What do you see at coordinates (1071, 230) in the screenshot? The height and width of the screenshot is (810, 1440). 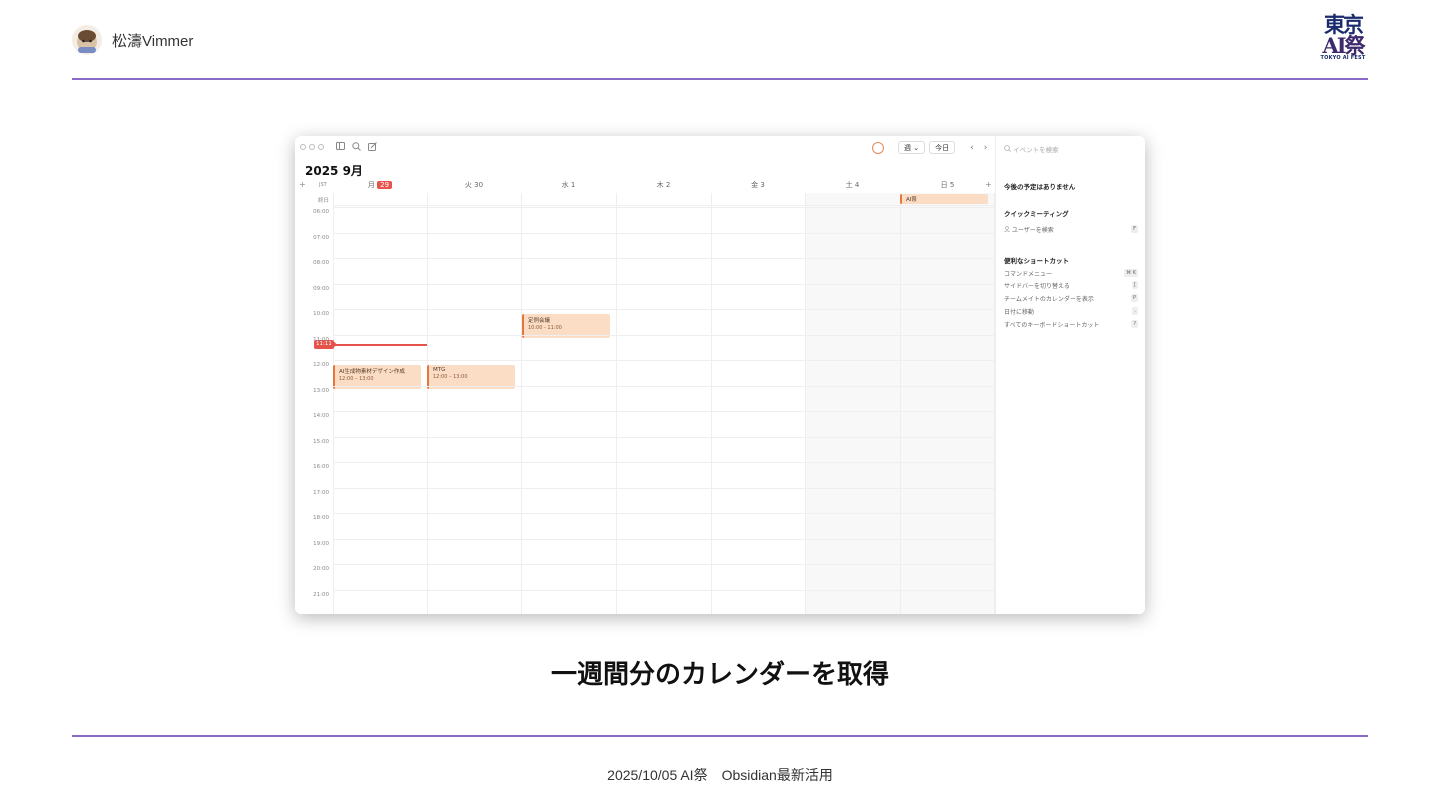 I see `user-search-row: ユーザーを検索 F` at bounding box center [1071, 230].